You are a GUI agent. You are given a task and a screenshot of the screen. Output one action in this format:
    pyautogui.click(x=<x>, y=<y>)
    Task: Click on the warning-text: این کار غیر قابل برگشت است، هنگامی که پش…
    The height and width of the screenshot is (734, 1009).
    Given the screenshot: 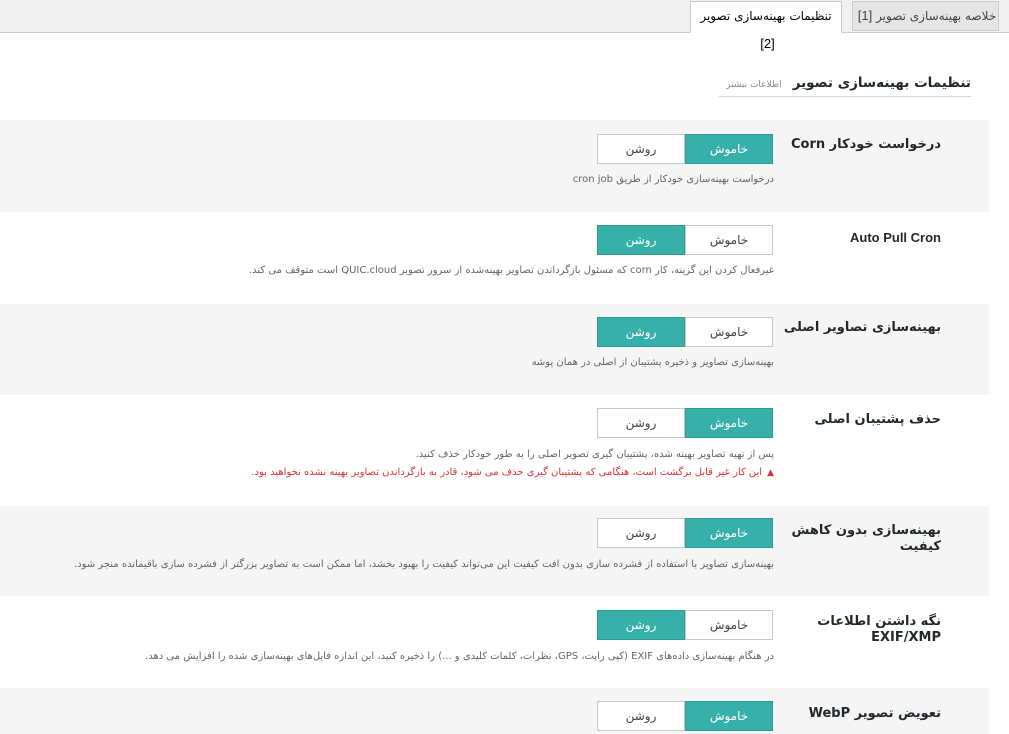 What is the action you would take?
    pyautogui.click(x=507, y=472)
    